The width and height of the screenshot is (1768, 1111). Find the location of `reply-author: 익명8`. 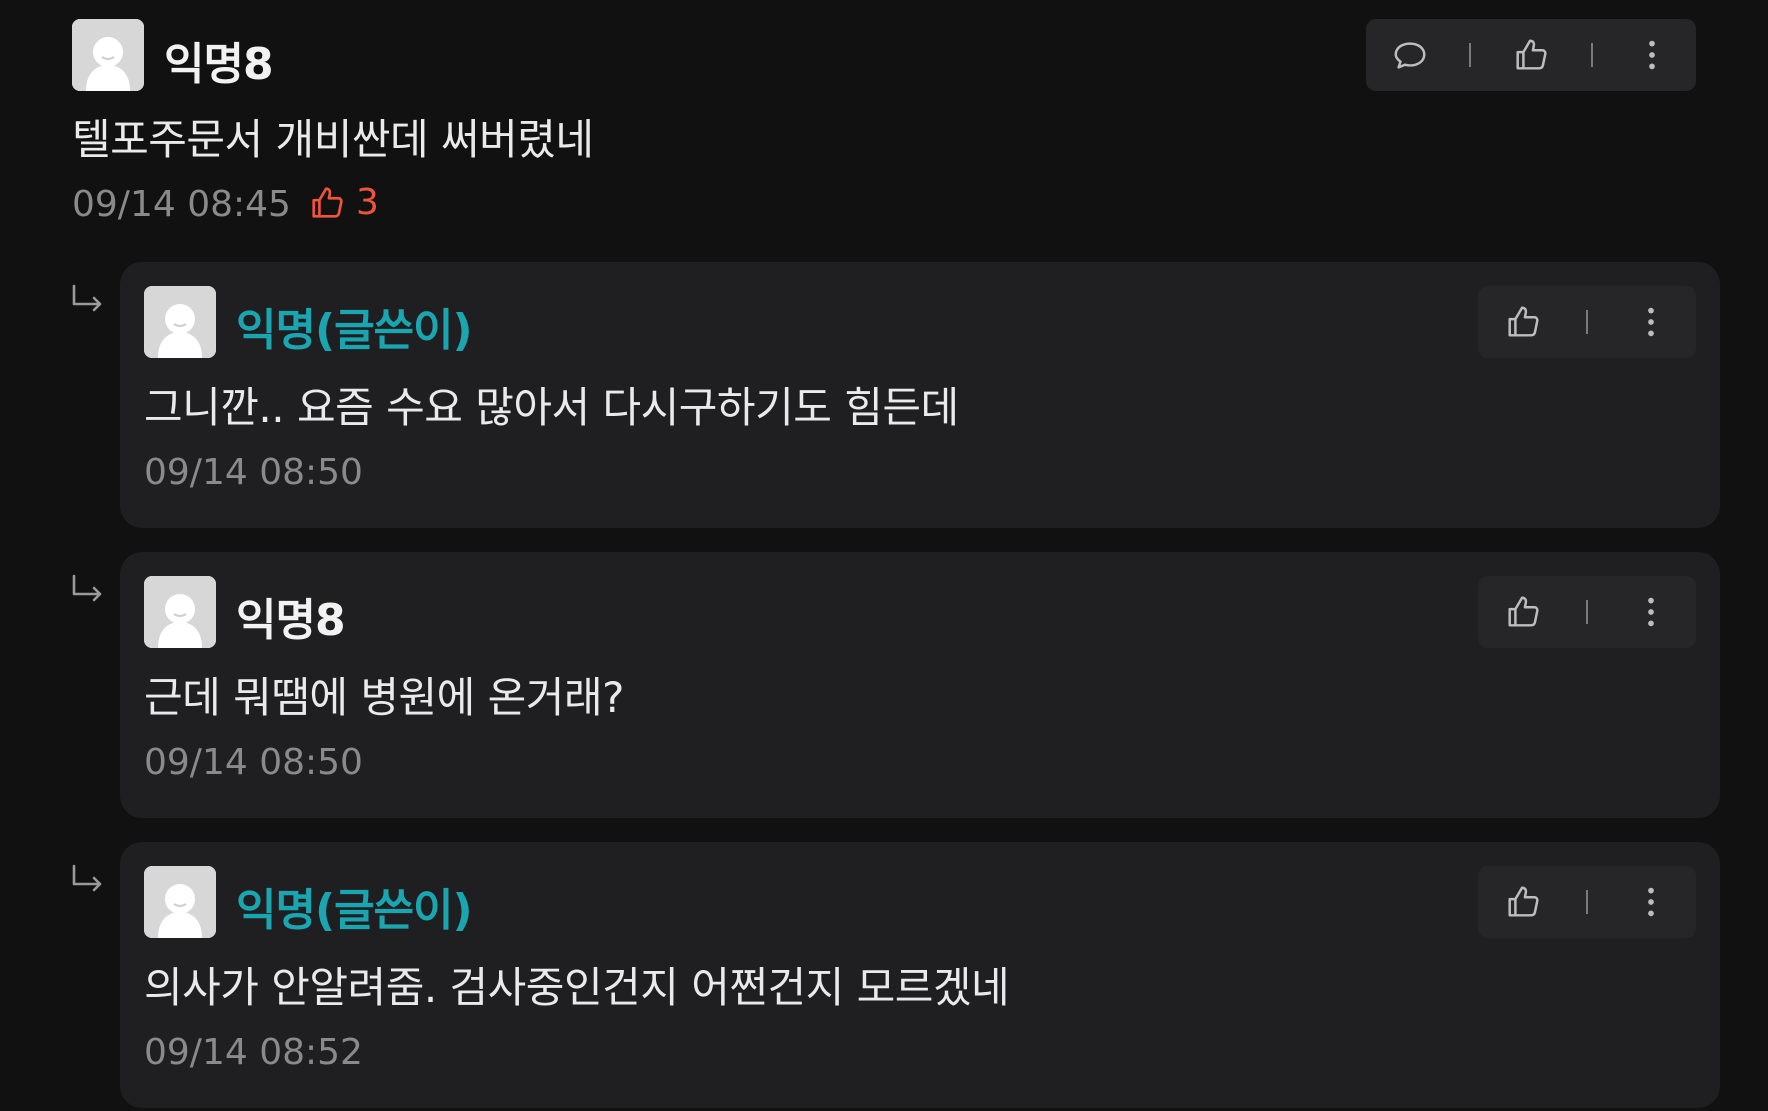

reply-author: 익명8 is located at coordinates (291, 620).